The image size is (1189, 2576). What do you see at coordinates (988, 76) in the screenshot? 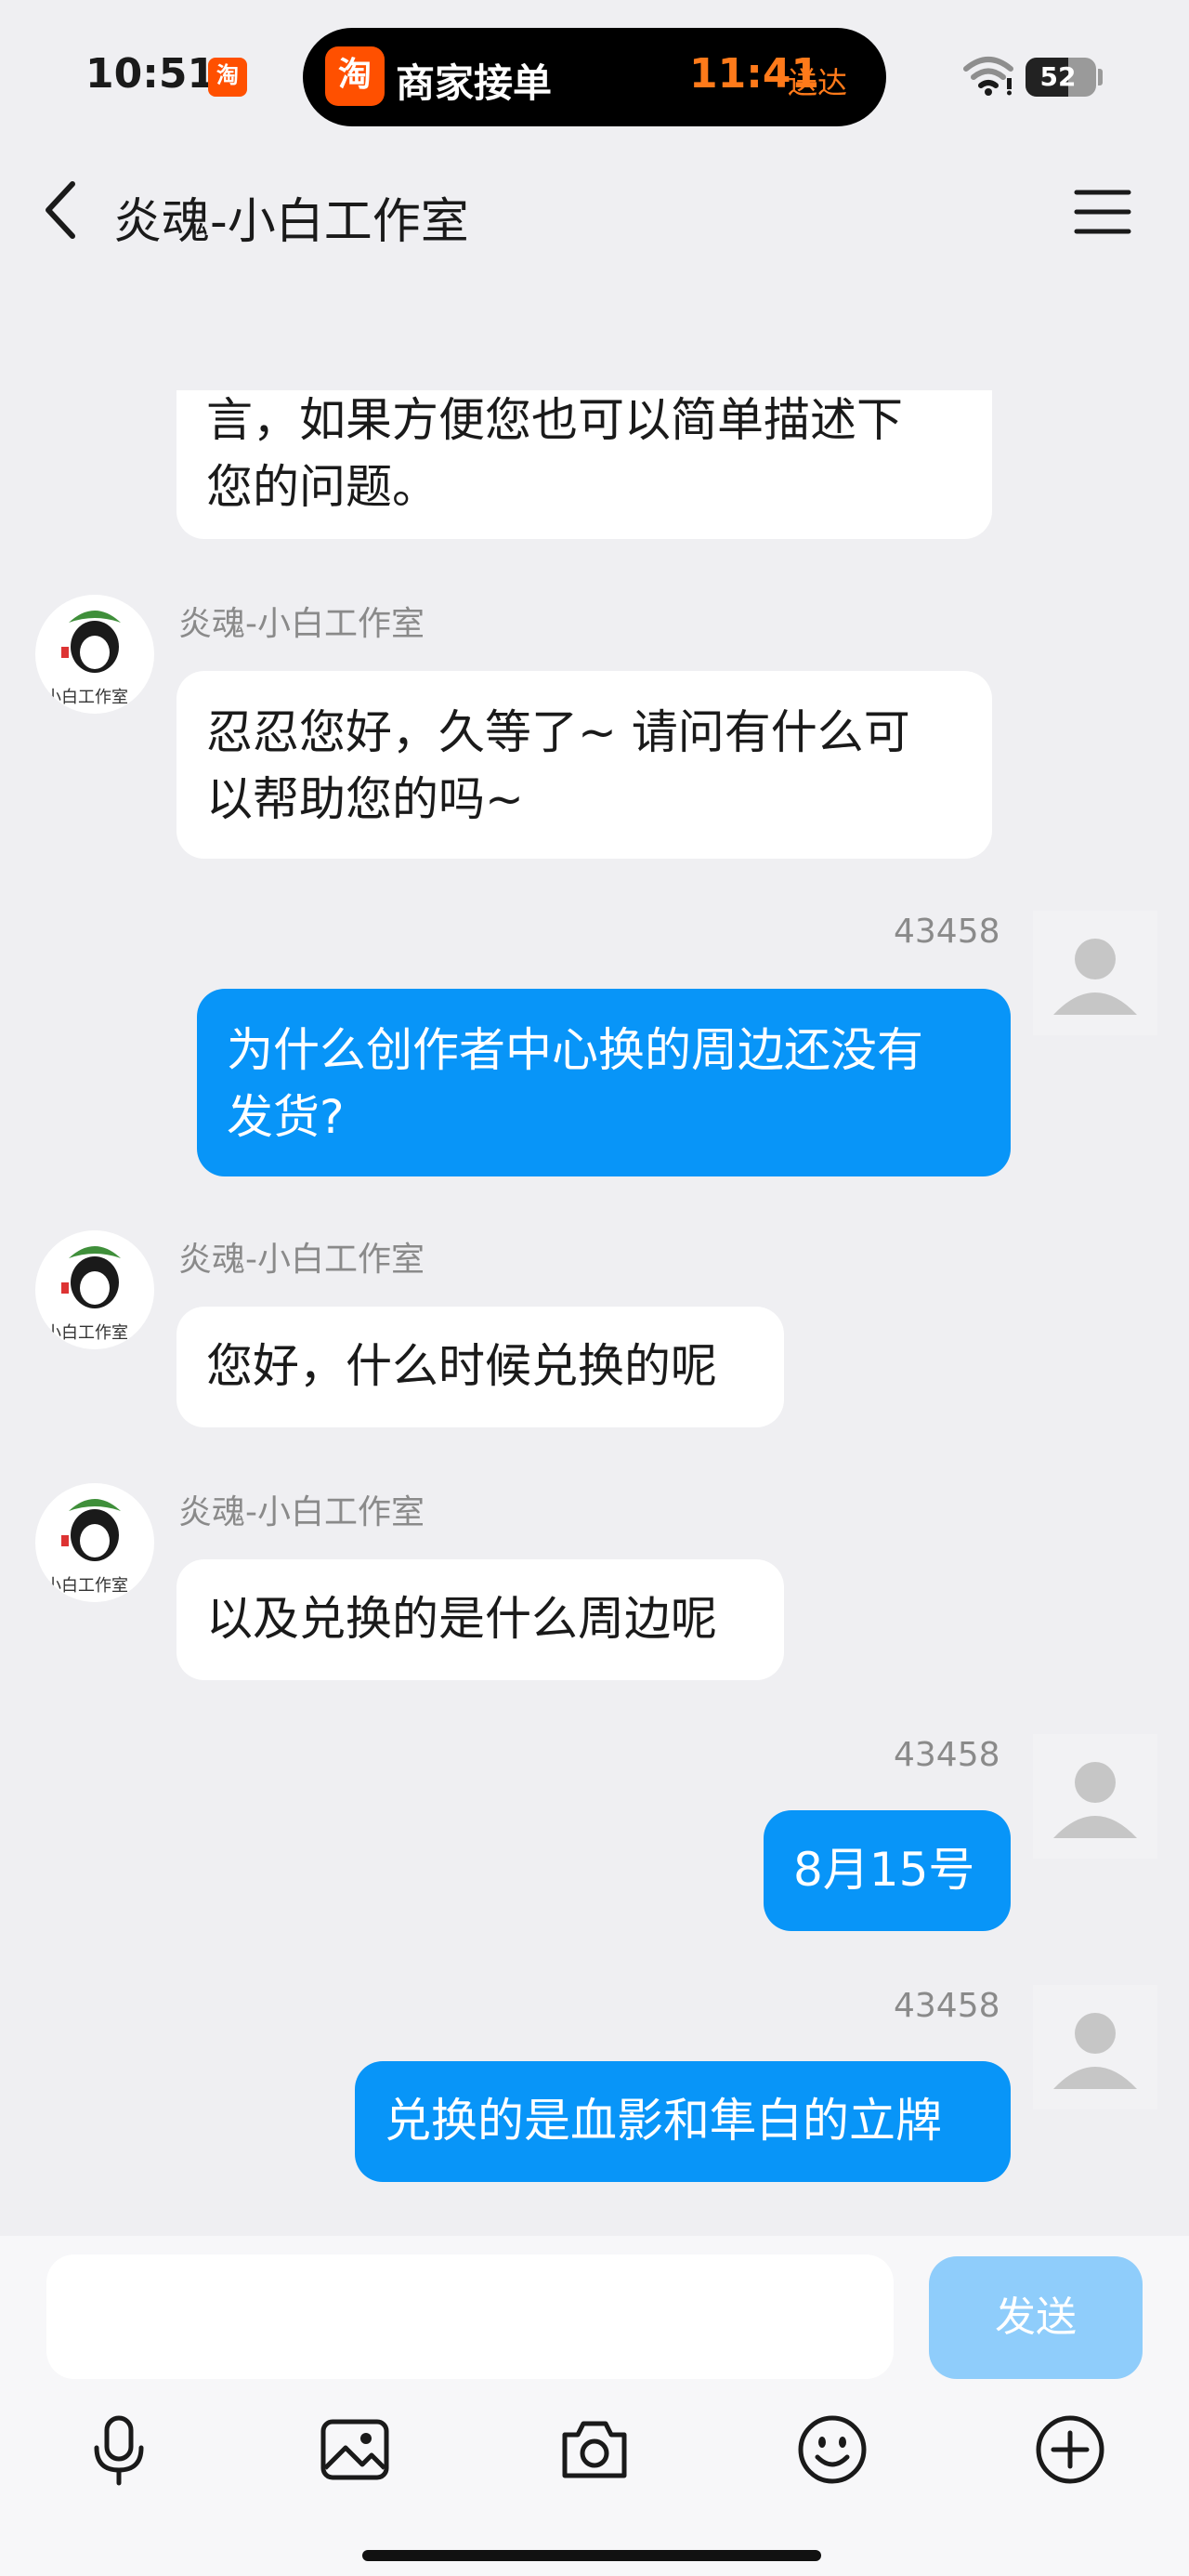
I see `wifi-icon` at bounding box center [988, 76].